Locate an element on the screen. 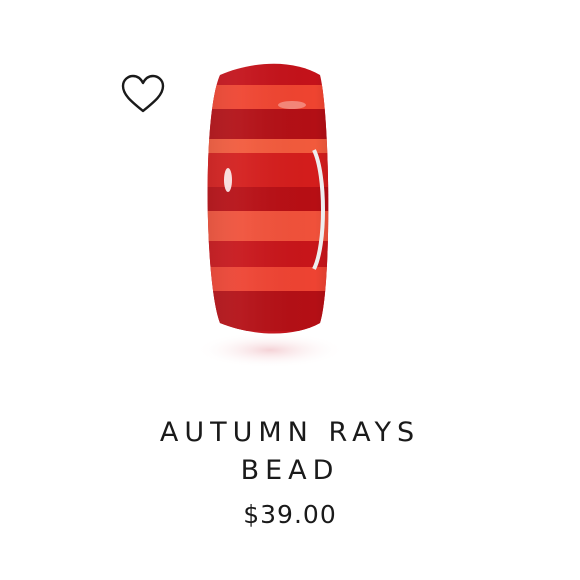  product-title-line2: BEAD is located at coordinates (290, 470).